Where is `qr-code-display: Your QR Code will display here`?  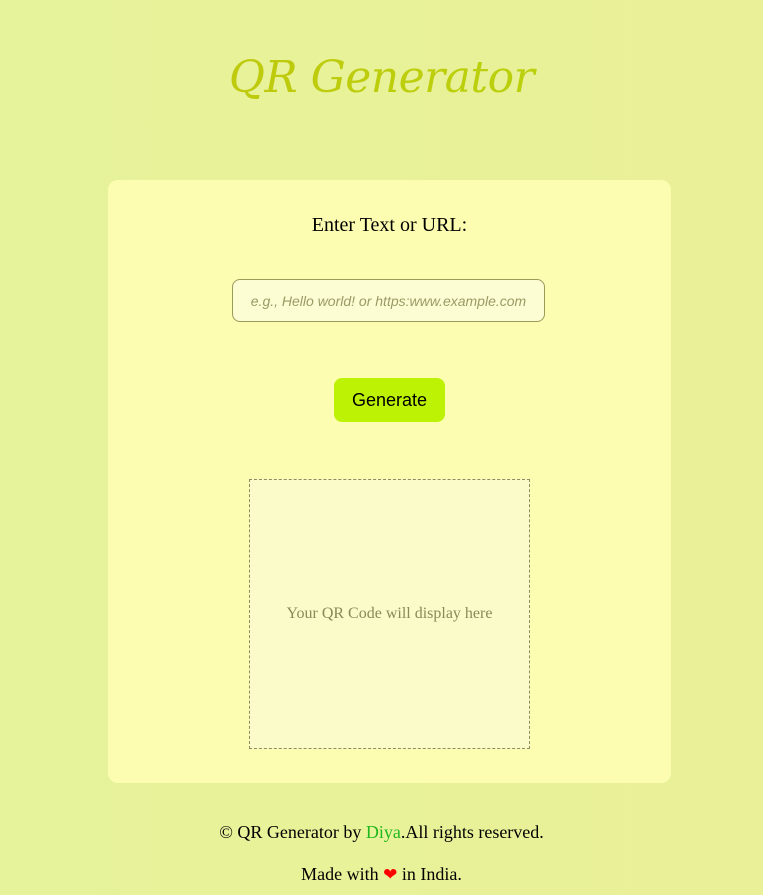
qr-code-display: Your QR Code will display here is located at coordinates (389, 614).